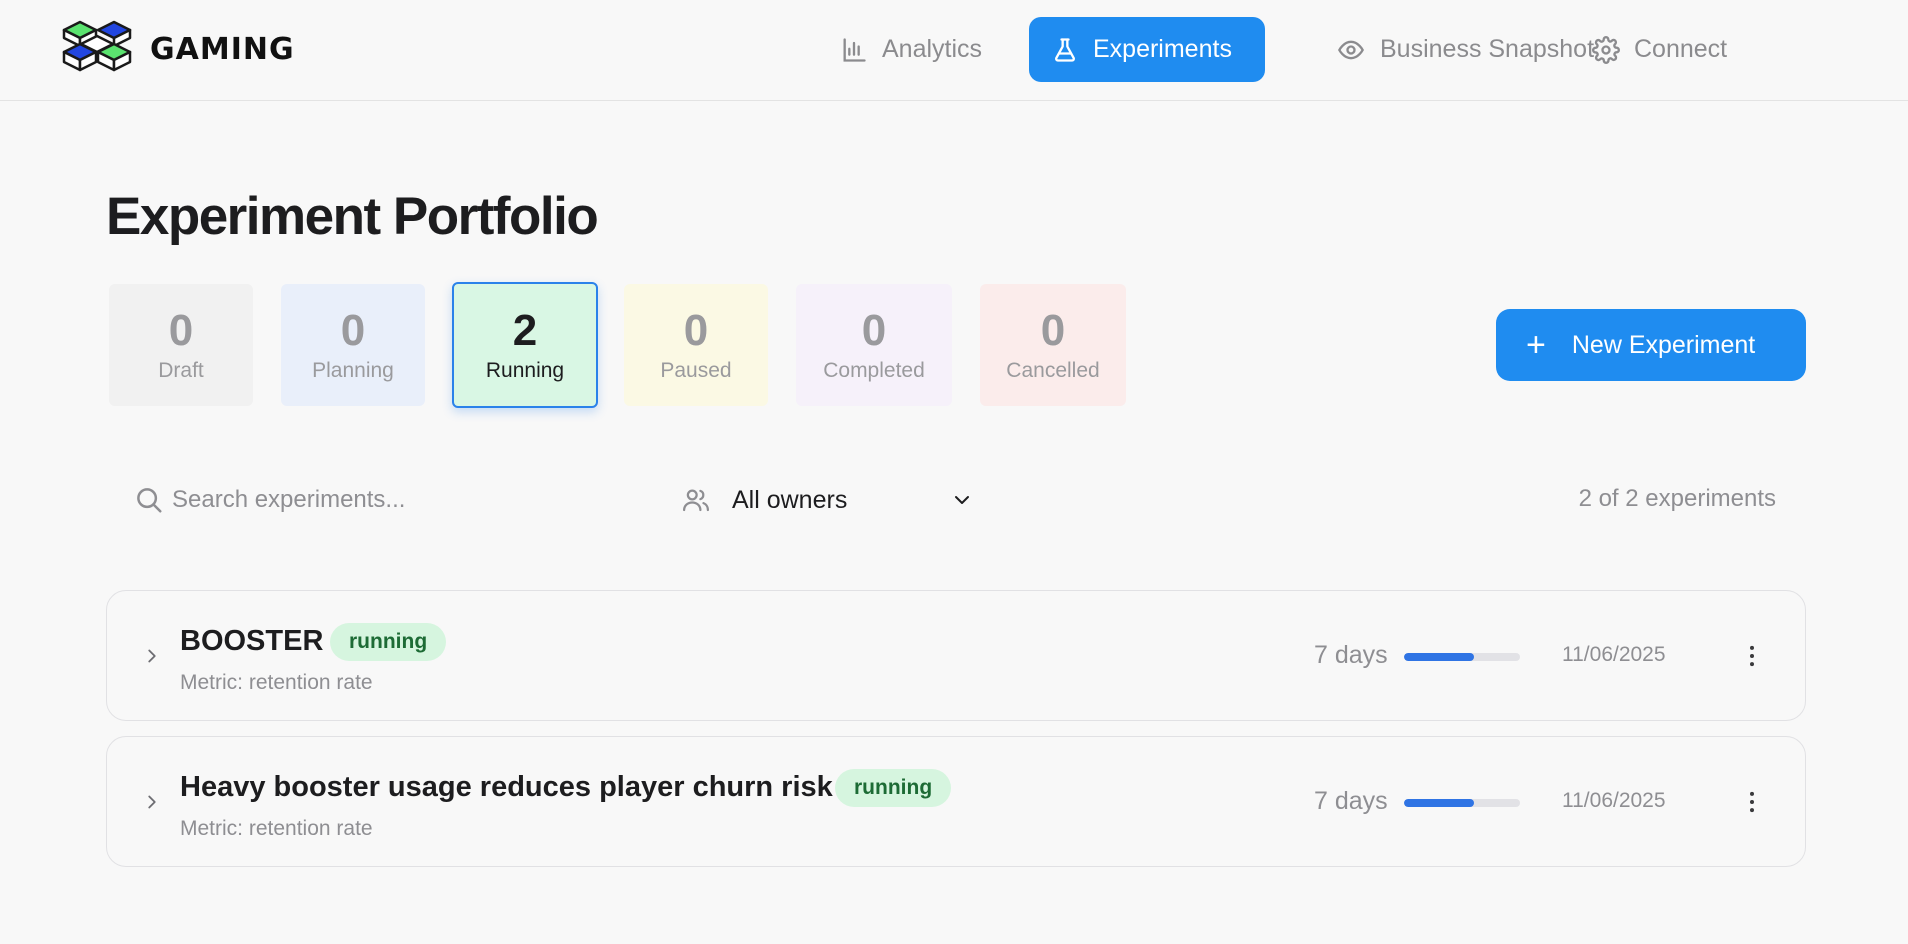  What do you see at coordinates (932, 49) in the screenshot?
I see `nav-label: Analytics` at bounding box center [932, 49].